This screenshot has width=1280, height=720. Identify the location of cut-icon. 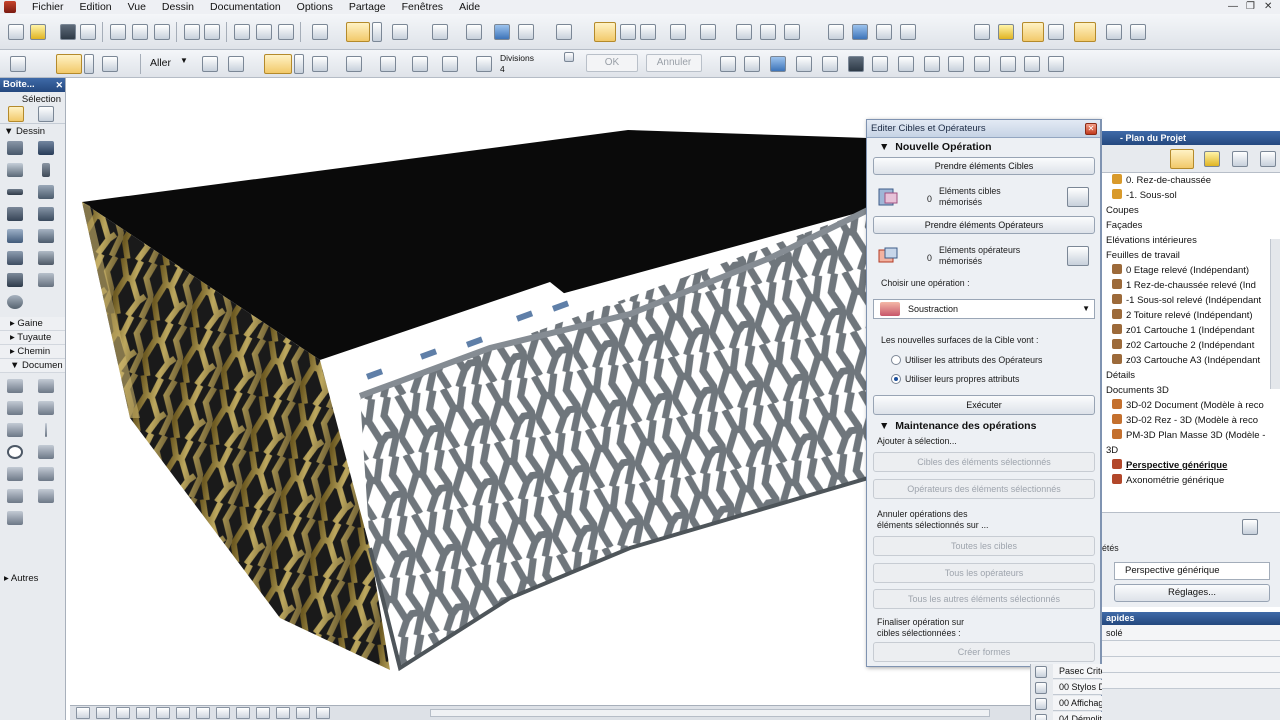
(118, 32).